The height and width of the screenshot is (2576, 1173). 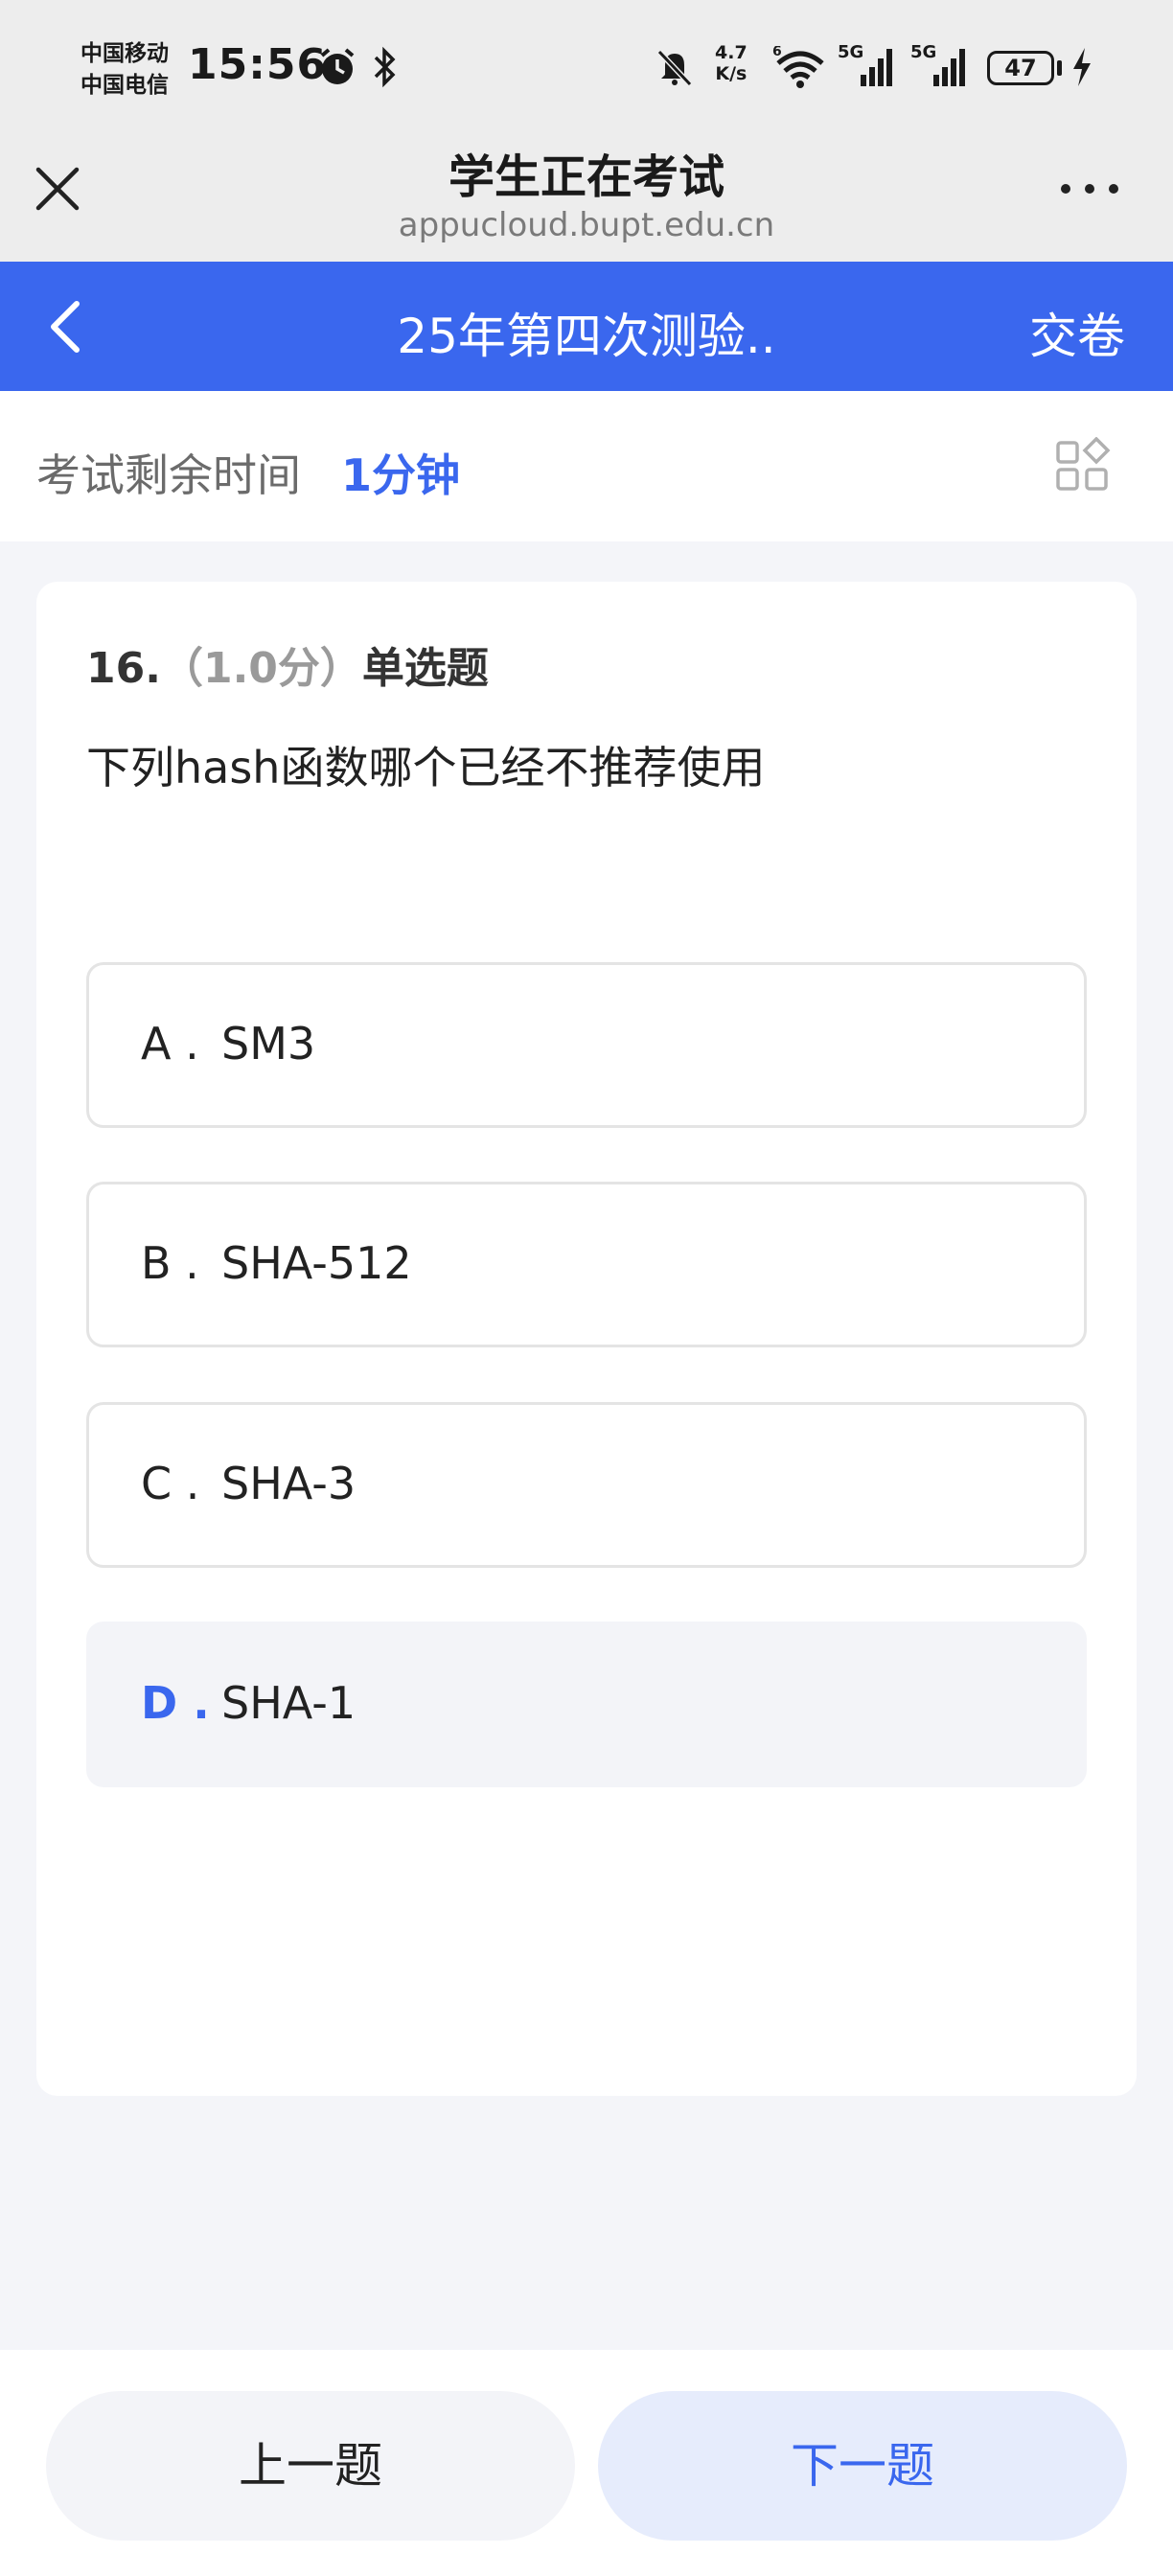 What do you see at coordinates (586, 1045) in the screenshot?
I see `option-a: A . SM3` at bounding box center [586, 1045].